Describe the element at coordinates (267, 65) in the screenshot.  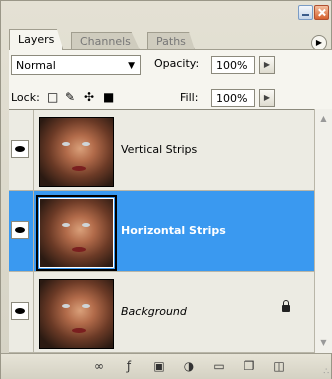
I see `opacity-slider-button: ▶` at that location.